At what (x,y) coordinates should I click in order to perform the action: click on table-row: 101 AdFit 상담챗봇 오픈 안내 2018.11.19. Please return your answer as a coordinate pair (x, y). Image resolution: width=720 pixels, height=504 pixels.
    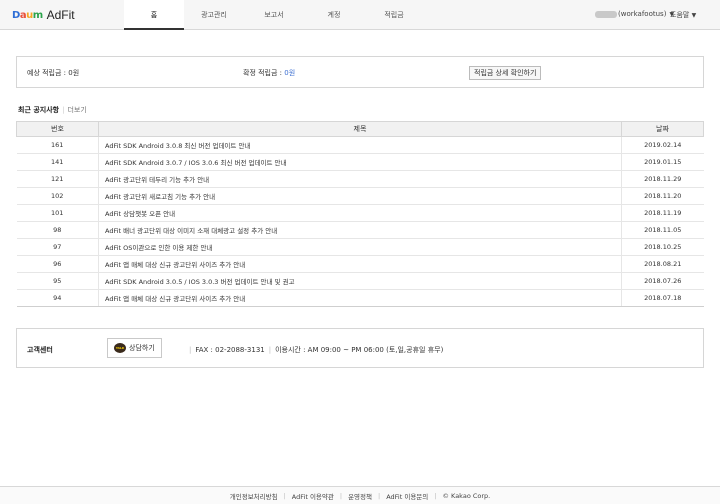
    Looking at the image, I should click on (360, 213).